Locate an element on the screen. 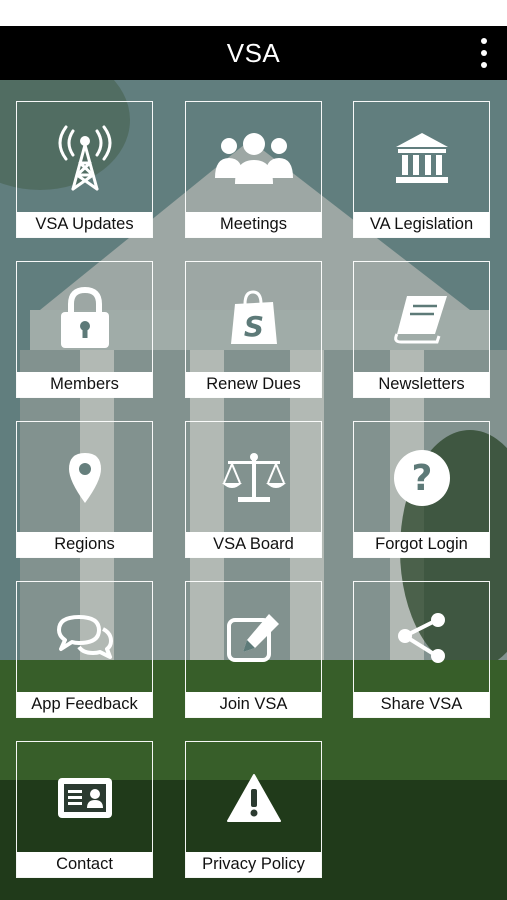 The width and height of the screenshot is (507, 900). chat-bubbles-icon is located at coordinates (84, 637).